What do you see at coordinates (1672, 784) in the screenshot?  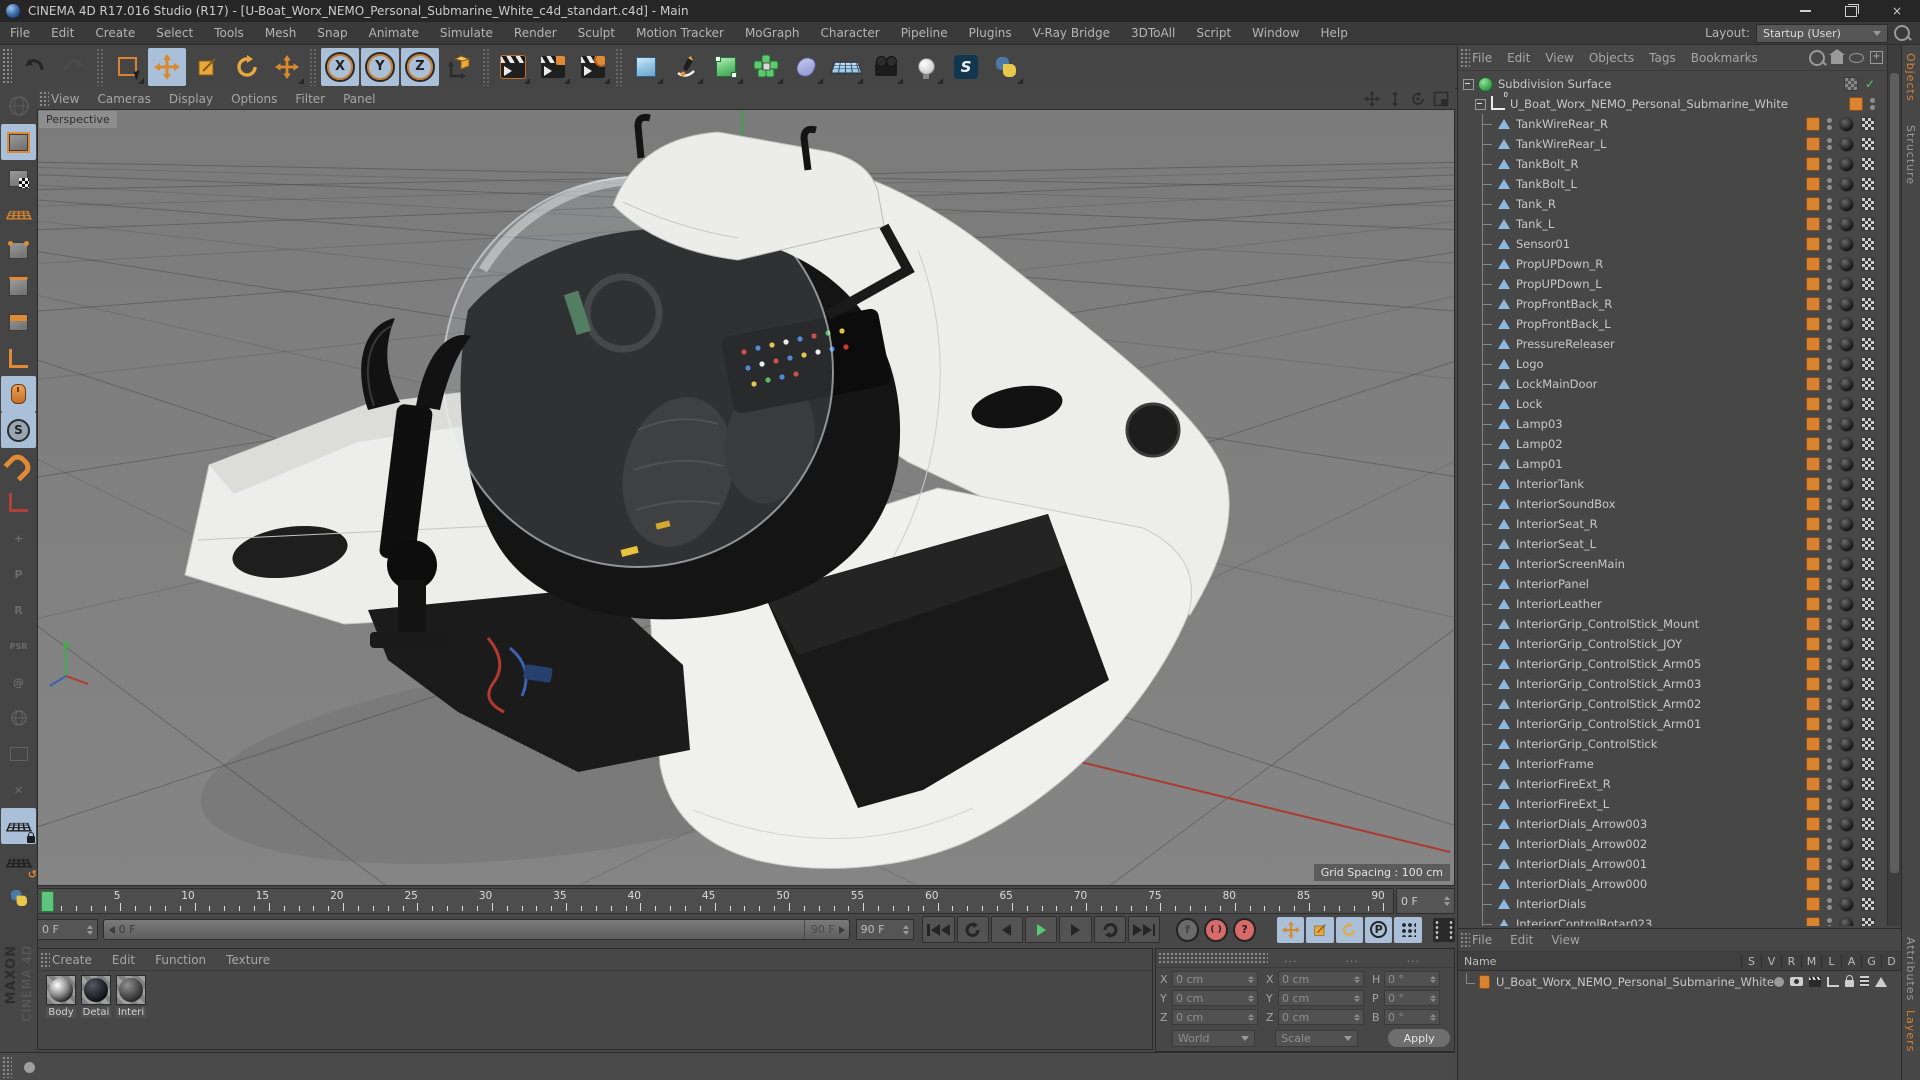 I see `object-row: InteriorFireExt_R` at bounding box center [1672, 784].